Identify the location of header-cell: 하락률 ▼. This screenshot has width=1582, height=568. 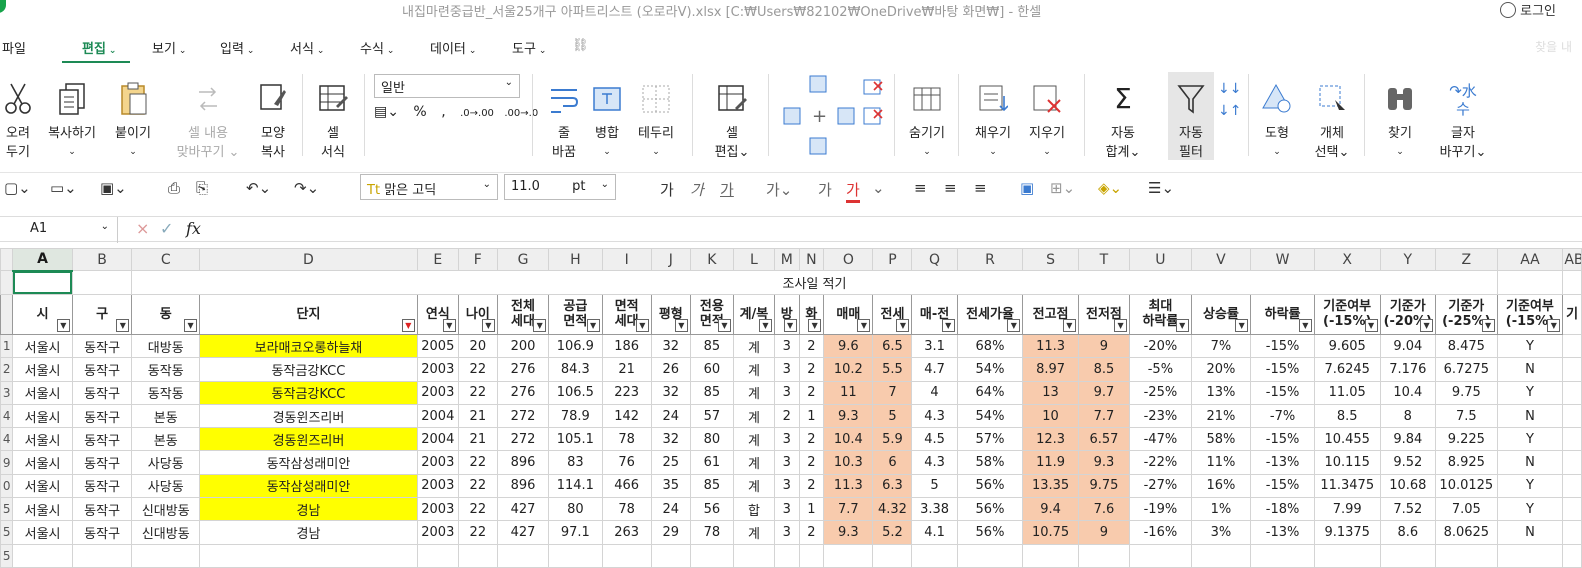
(1282, 314).